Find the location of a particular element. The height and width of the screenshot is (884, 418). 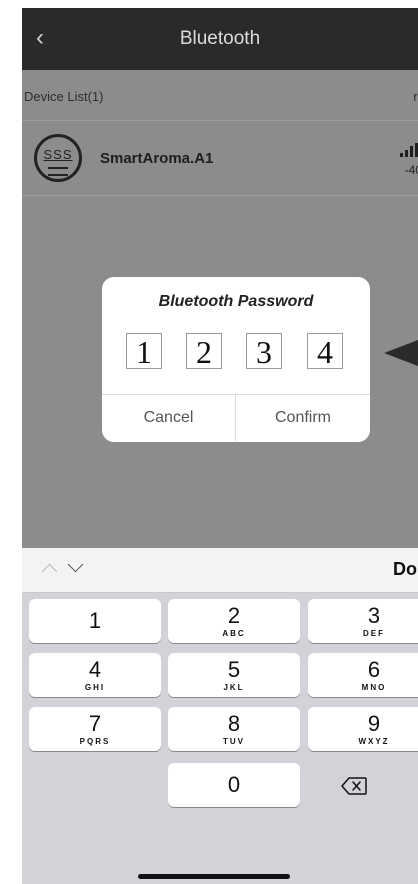

done-button: Don is located at coordinates (405, 569).